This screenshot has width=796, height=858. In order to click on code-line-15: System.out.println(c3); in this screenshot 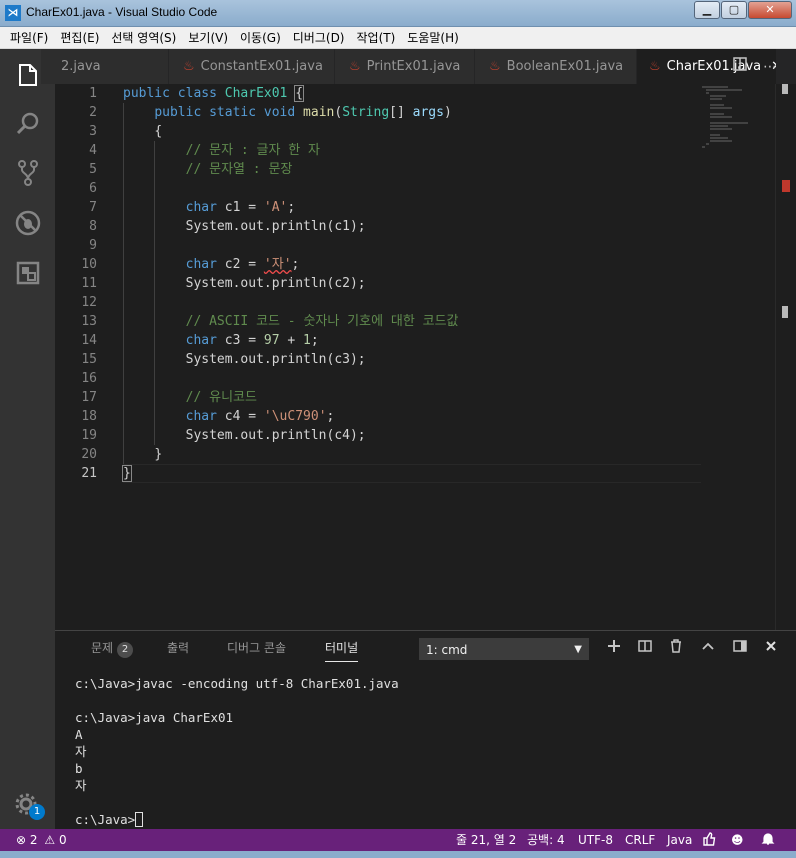, I will do `click(412, 359)`.